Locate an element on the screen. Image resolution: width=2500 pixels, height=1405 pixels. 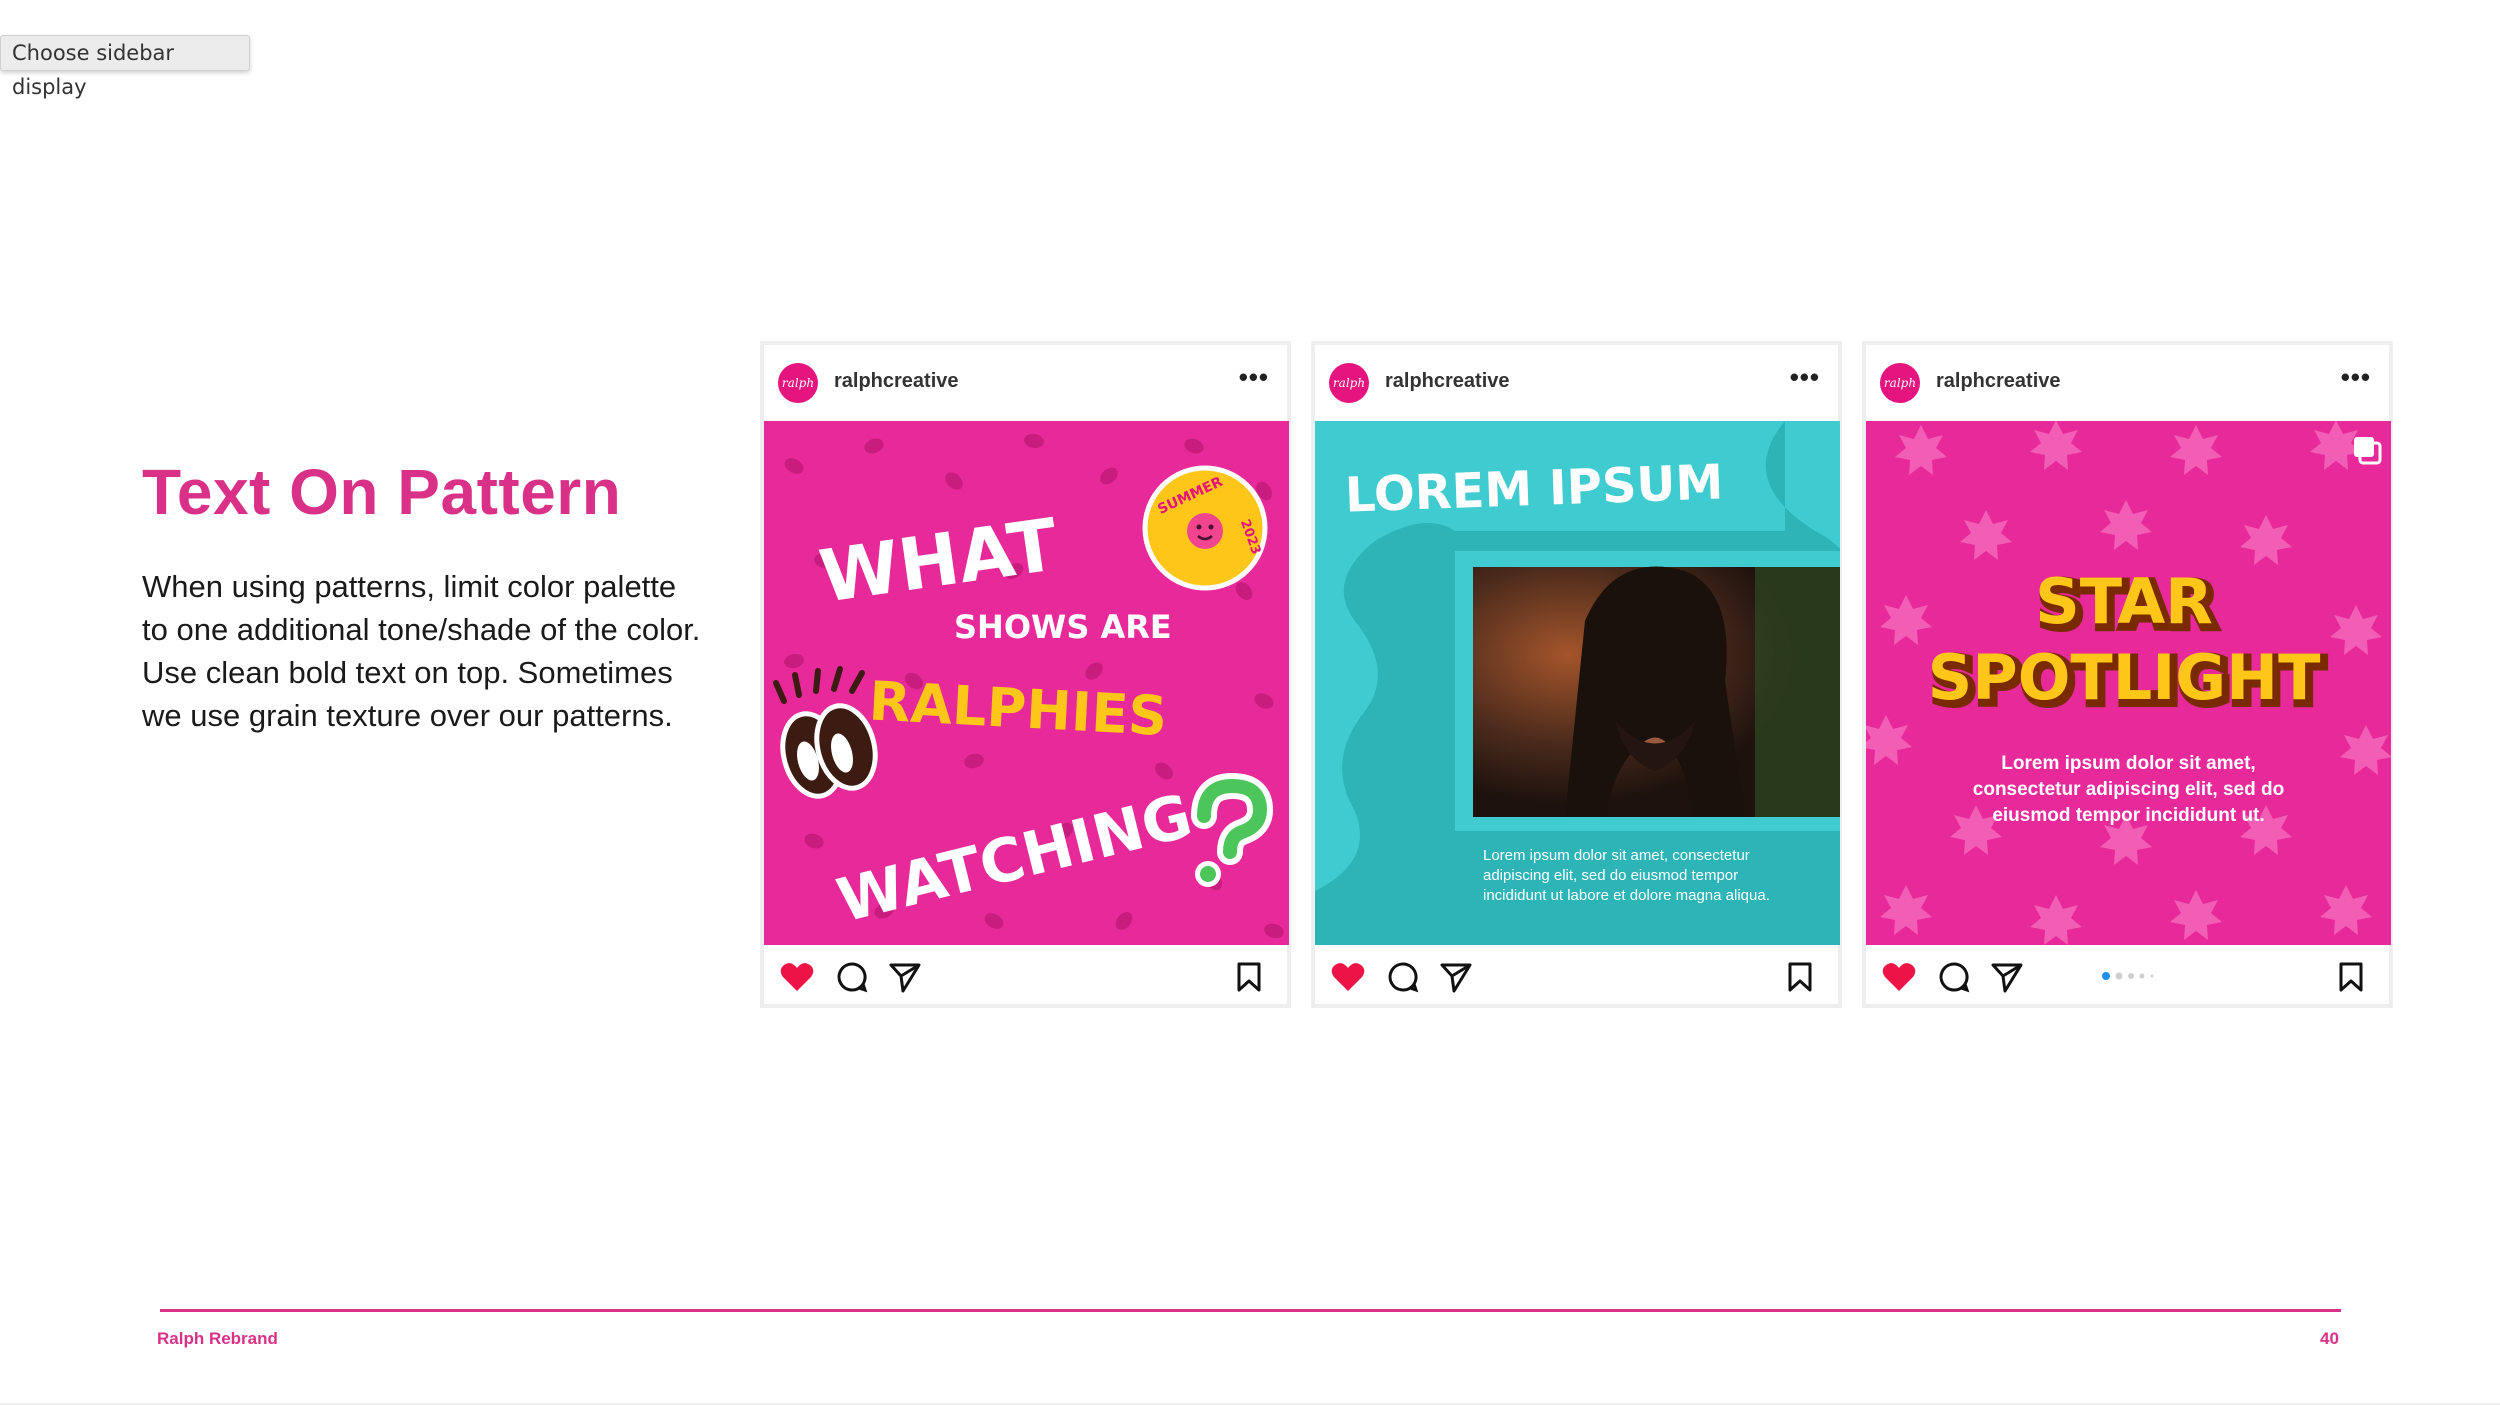
post3-title-spotlight: SPOTLIGHT is located at coordinates (2124, 677).